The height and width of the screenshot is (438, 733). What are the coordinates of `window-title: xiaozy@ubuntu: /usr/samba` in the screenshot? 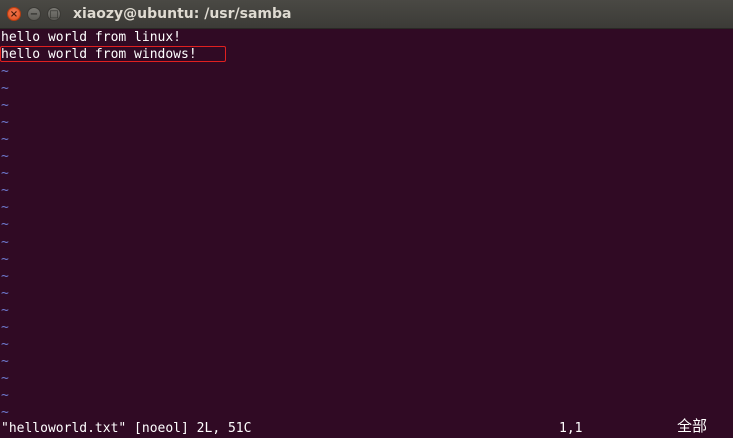 It's located at (182, 14).